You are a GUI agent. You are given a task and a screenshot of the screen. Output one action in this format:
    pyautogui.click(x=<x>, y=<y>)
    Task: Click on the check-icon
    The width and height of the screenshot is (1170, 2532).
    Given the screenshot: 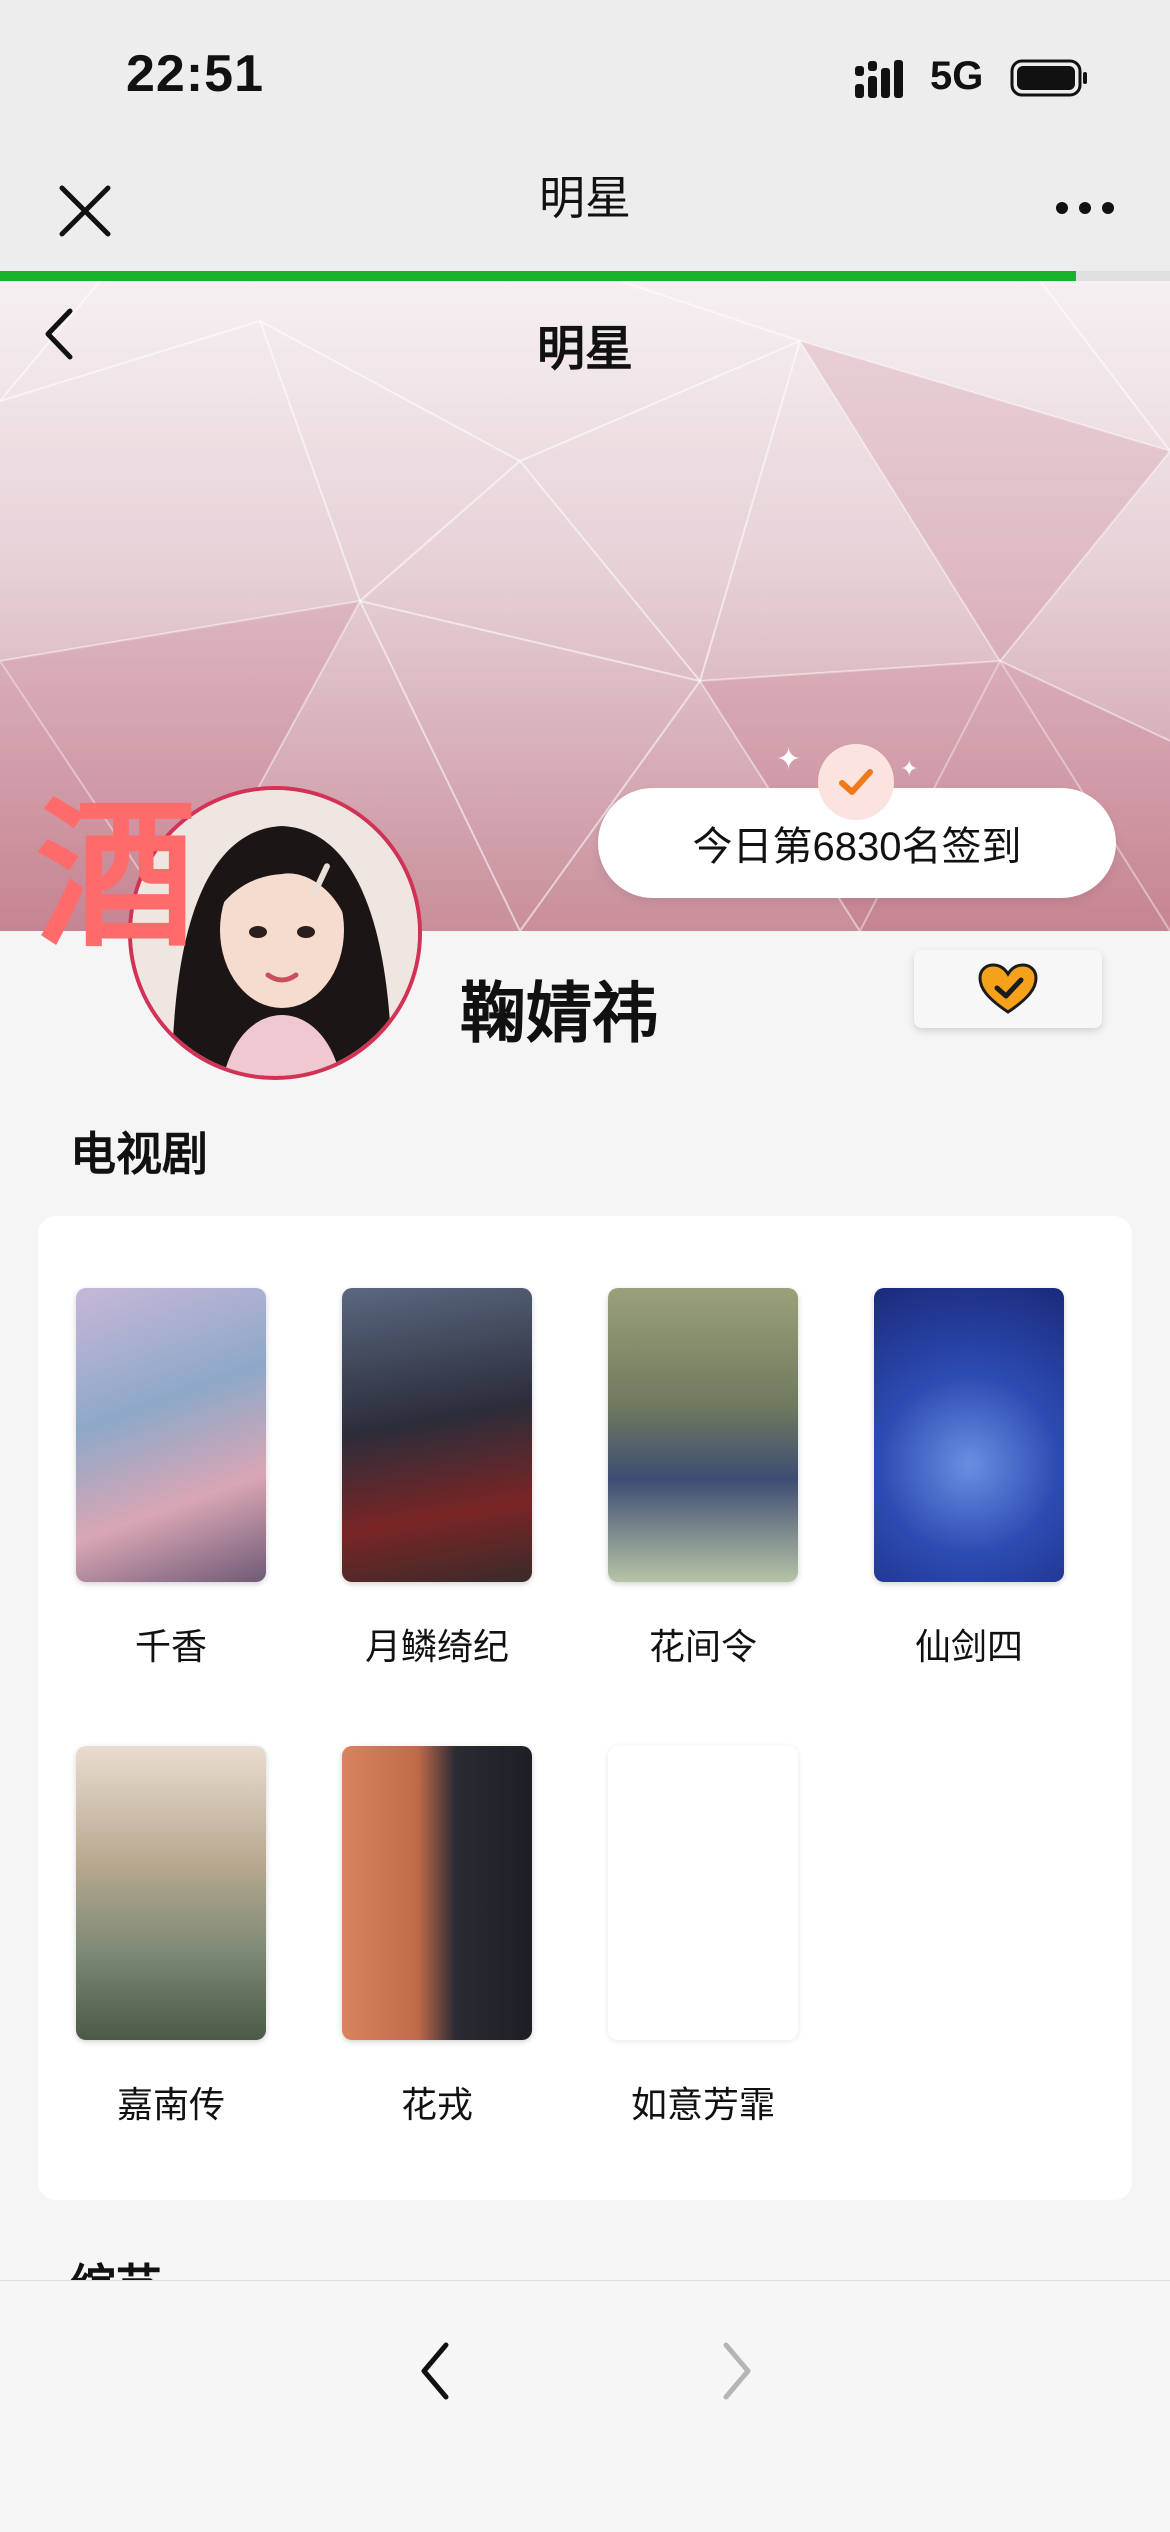 What is the action you would take?
    pyautogui.click(x=856, y=782)
    